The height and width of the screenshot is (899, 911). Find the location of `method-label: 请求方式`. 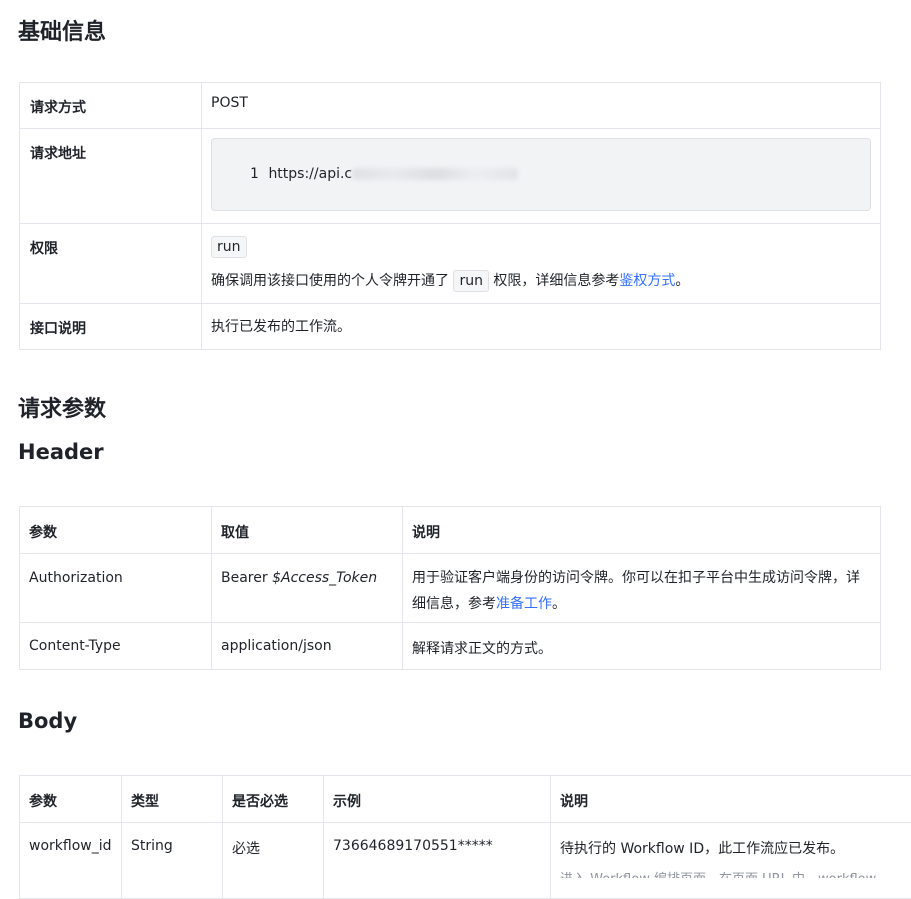

method-label: 请求方式 is located at coordinates (111, 106).